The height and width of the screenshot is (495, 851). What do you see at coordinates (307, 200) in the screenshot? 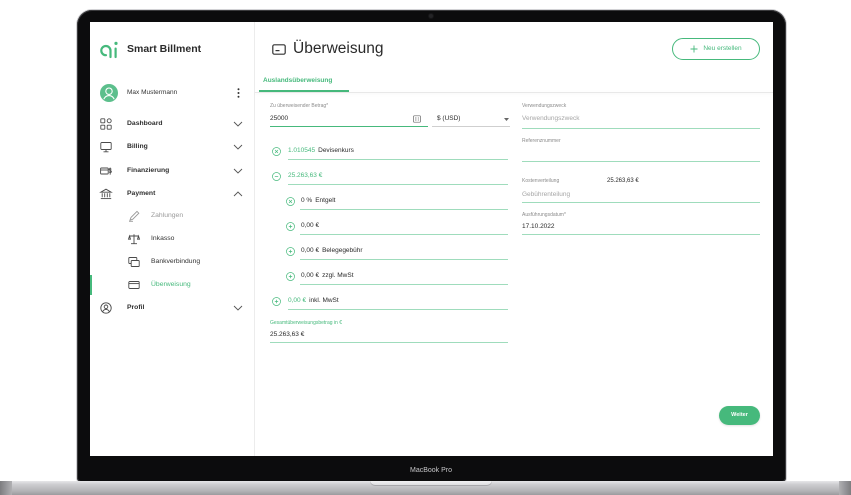
I see `fee-value: 0 %` at bounding box center [307, 200].